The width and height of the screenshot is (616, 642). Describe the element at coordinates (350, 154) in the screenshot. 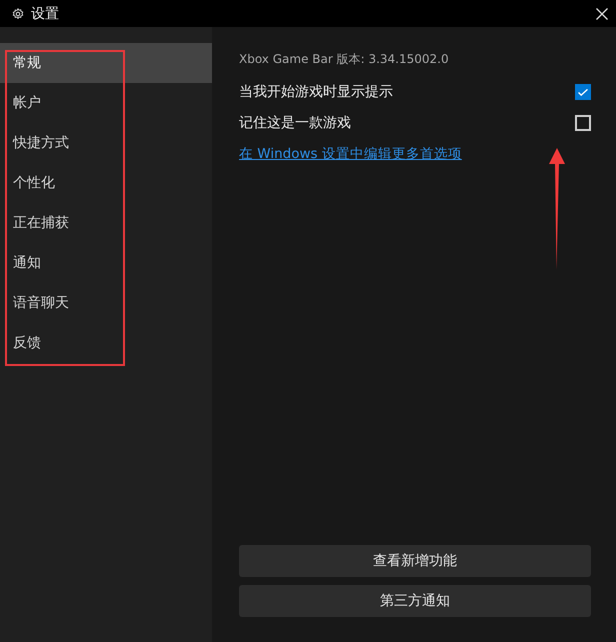

I see `settings-link: 在 Windows 设置中编辑更多首选项` at that location.